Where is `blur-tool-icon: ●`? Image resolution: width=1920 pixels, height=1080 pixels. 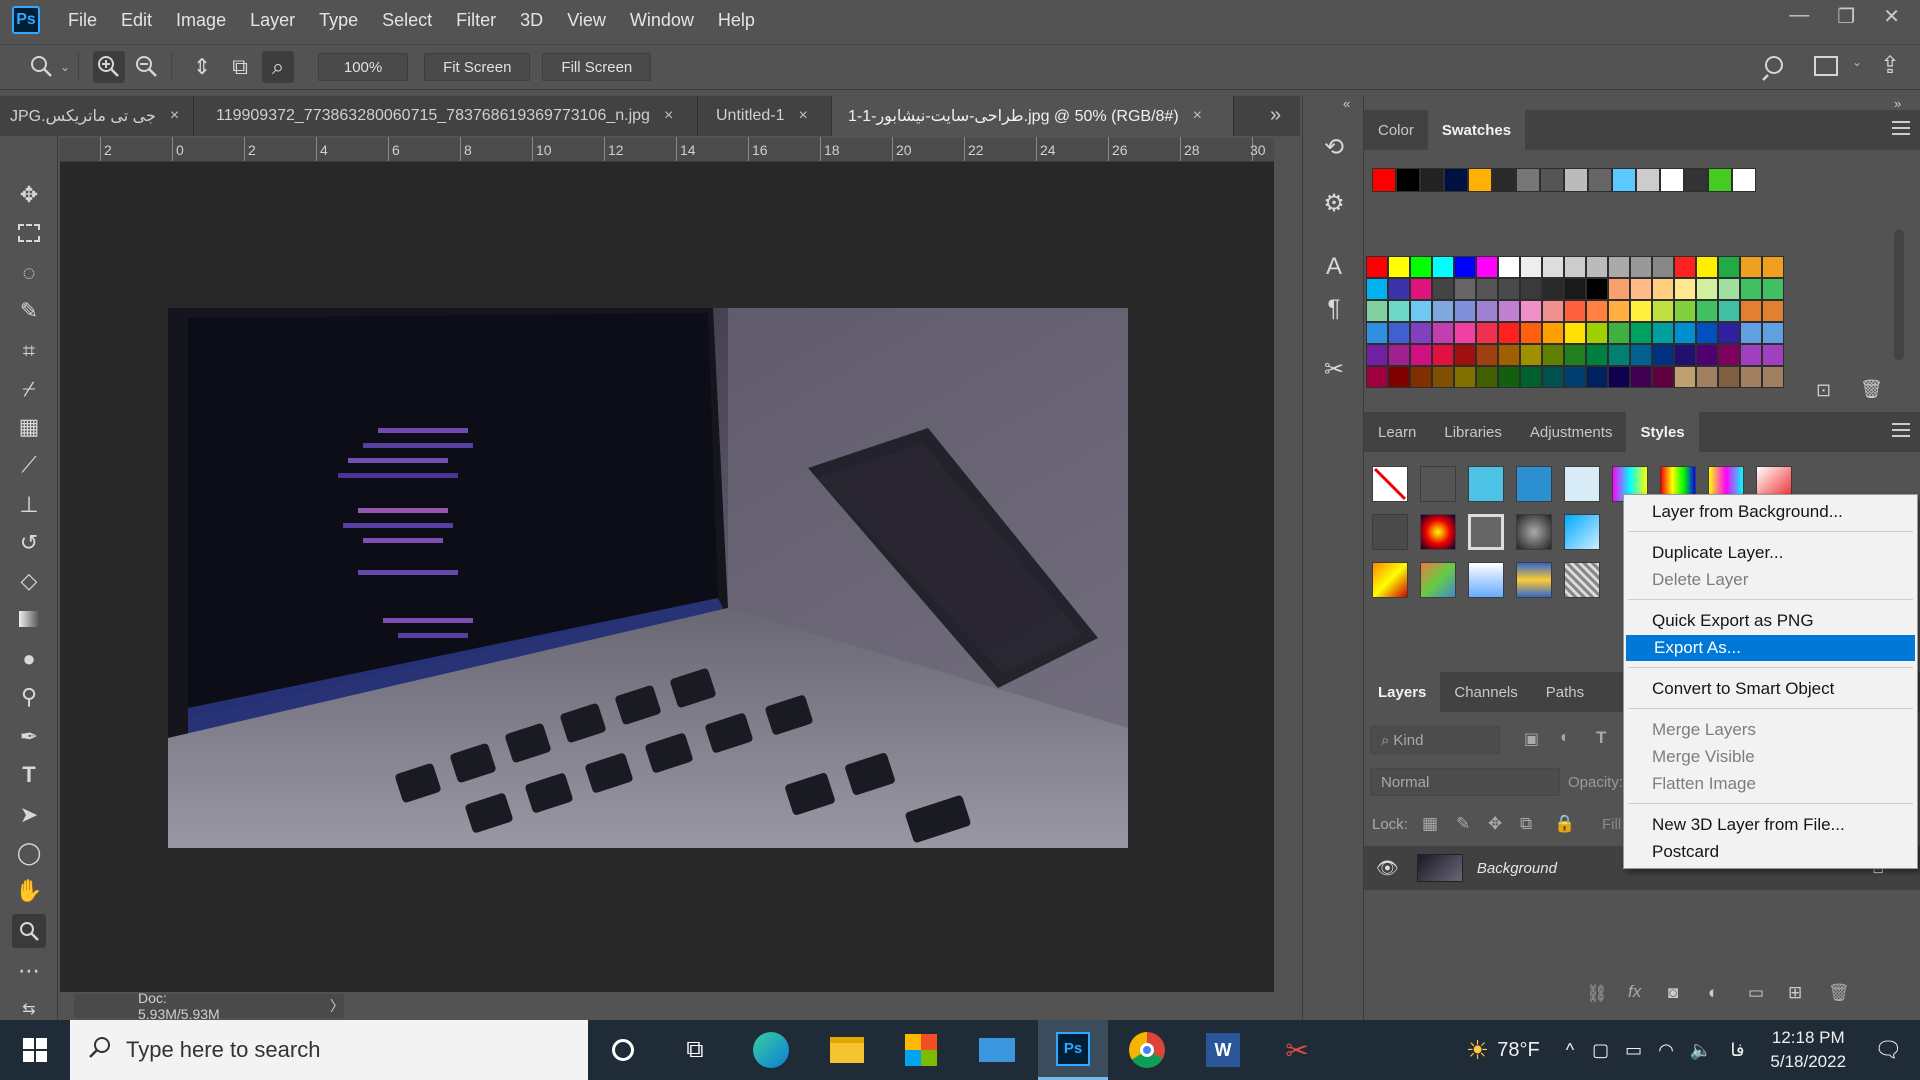
blur-tool-icon: ● is located at coordinates (29, 659).